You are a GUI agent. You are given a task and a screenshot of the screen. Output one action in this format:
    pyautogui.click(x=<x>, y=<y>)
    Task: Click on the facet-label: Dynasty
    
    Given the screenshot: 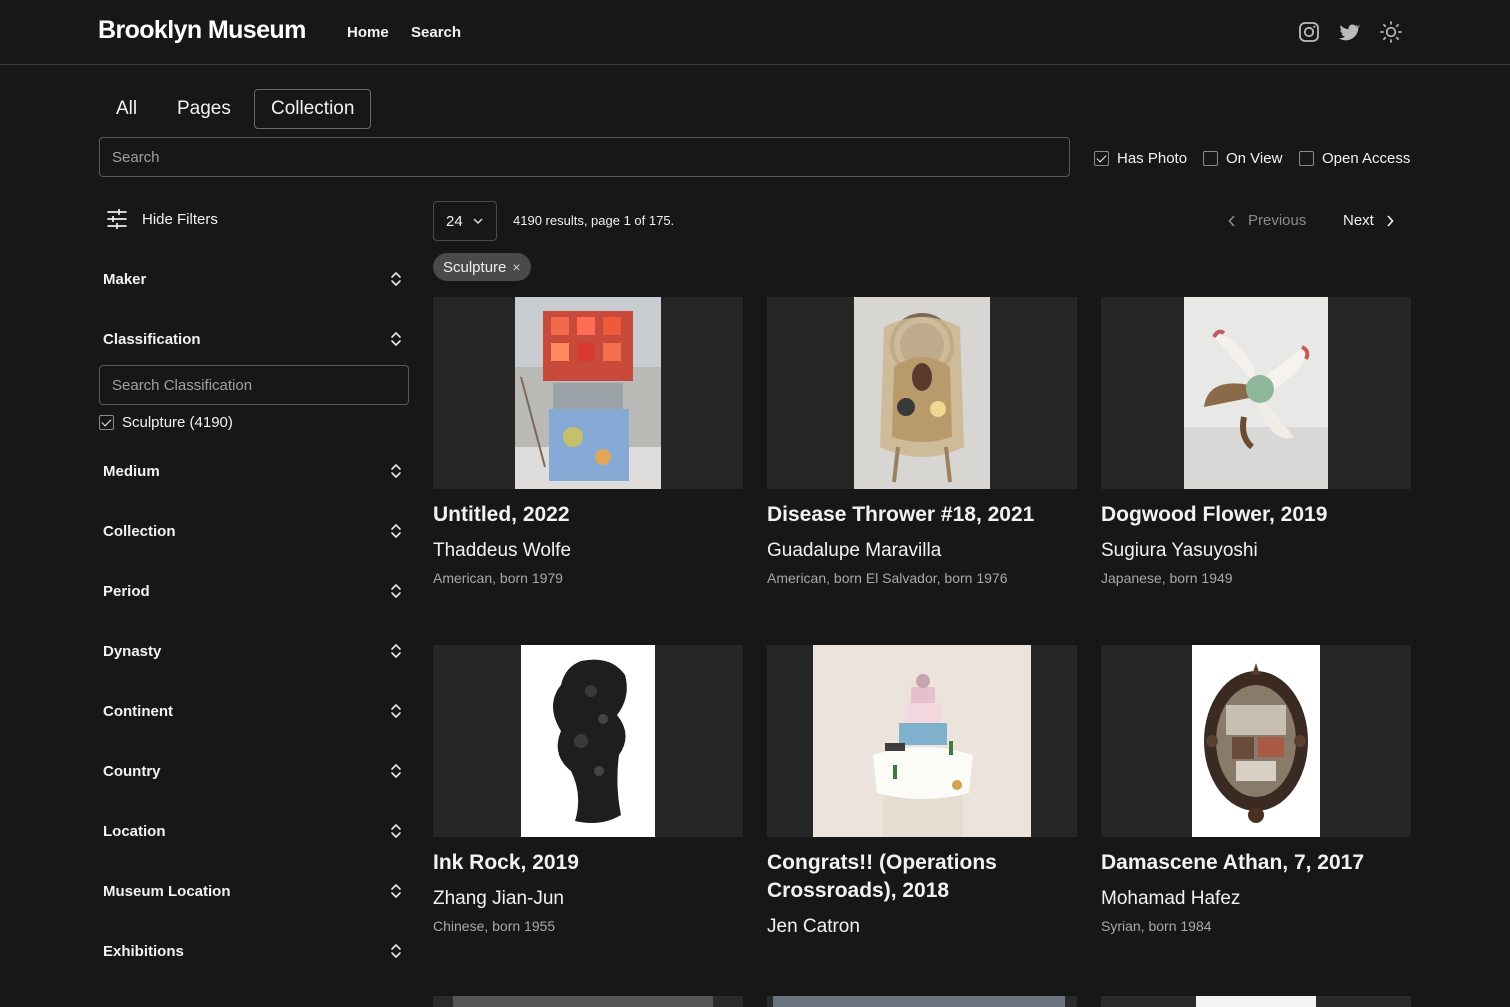 What is the action you would take?
    pyautogui.click(x=132, y=651)
    